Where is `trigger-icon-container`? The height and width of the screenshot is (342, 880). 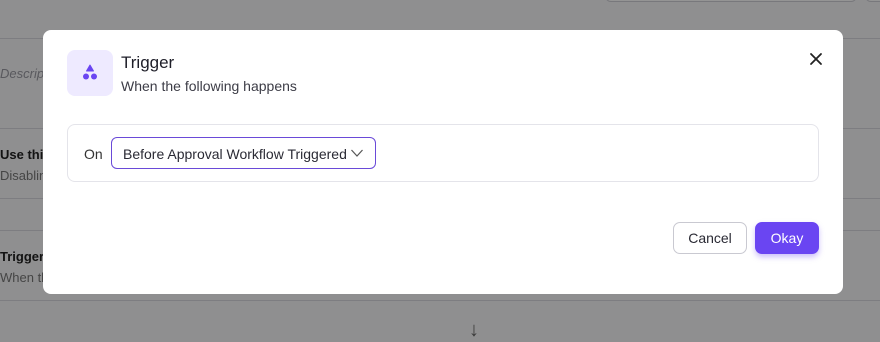
trigger-icon-container is located at coordinates (90, 73).